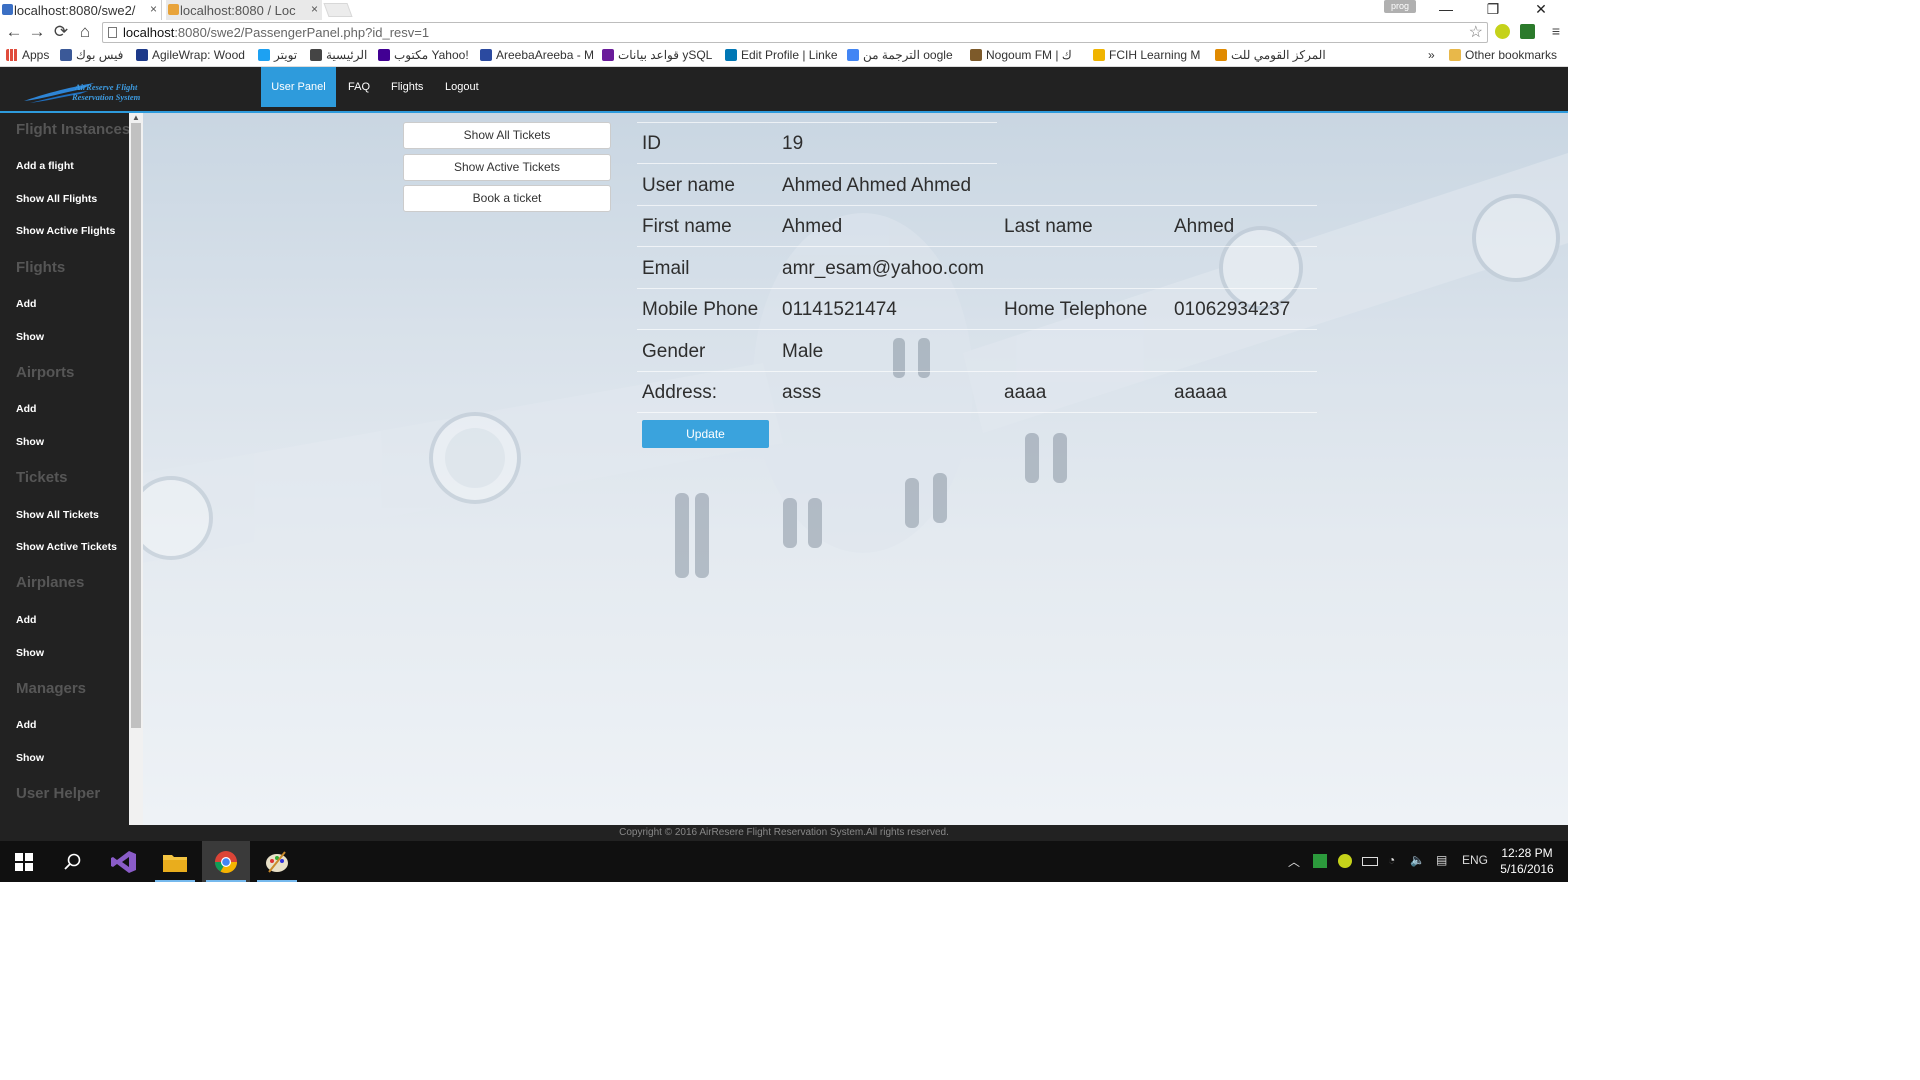 This screenshot has height=1080, width=1920. I want to click on profile-badge: prog, so click(1400, 6).